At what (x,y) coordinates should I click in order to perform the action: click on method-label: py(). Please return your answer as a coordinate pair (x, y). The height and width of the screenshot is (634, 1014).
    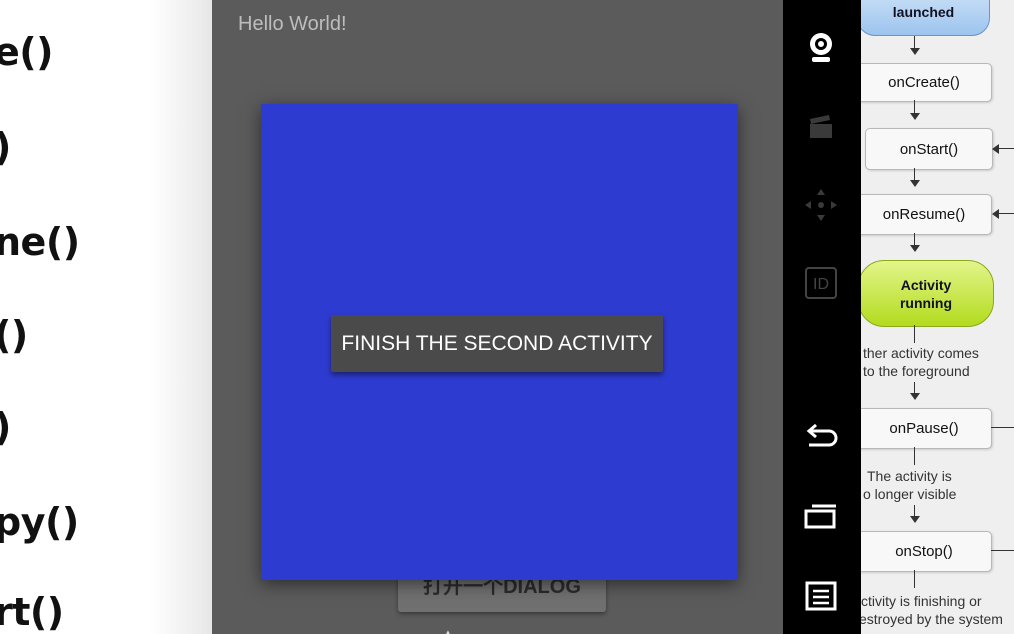
    Looking at the image, I should click on (39, 522).